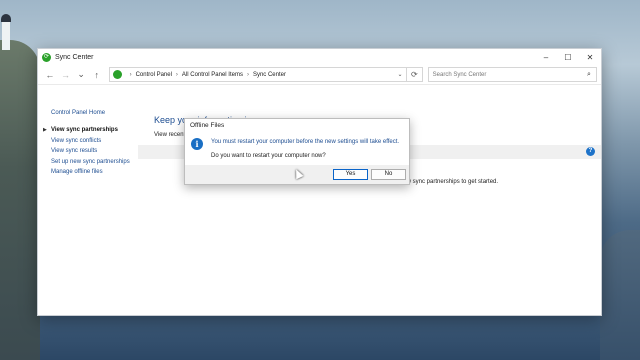 The width and height of the screenshot is (640, 360). I want to click on minimize-button: –, so click(546, 57).